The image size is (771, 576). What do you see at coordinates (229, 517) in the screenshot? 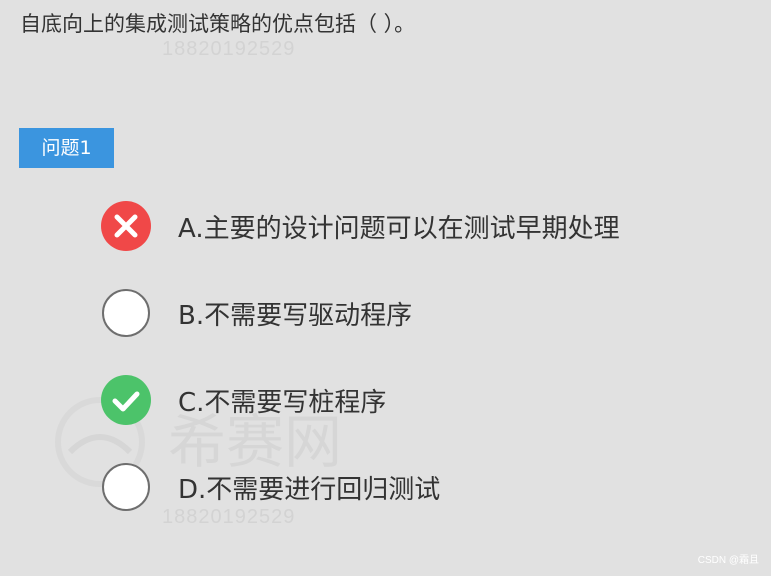
I see `watermark-number-bottom: 18820192529` at bounding box center [229, 517].